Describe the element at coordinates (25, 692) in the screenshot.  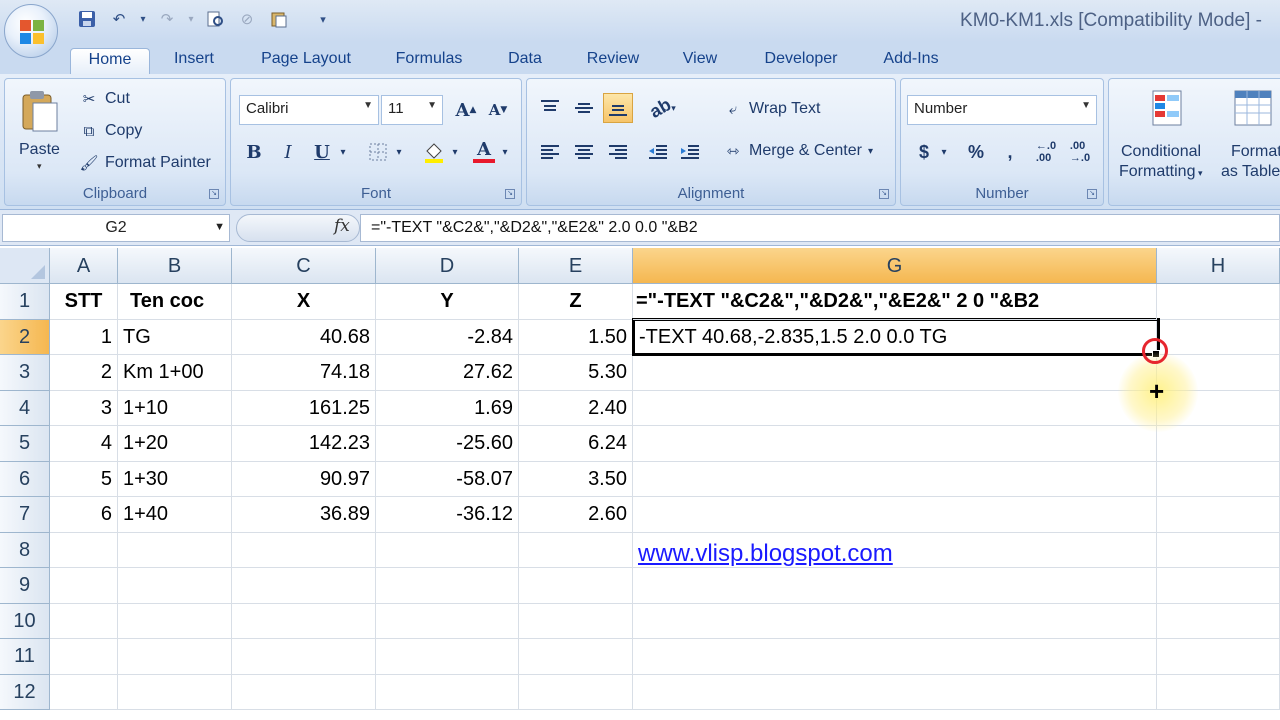
I see `row-header-12: 12` at that location.